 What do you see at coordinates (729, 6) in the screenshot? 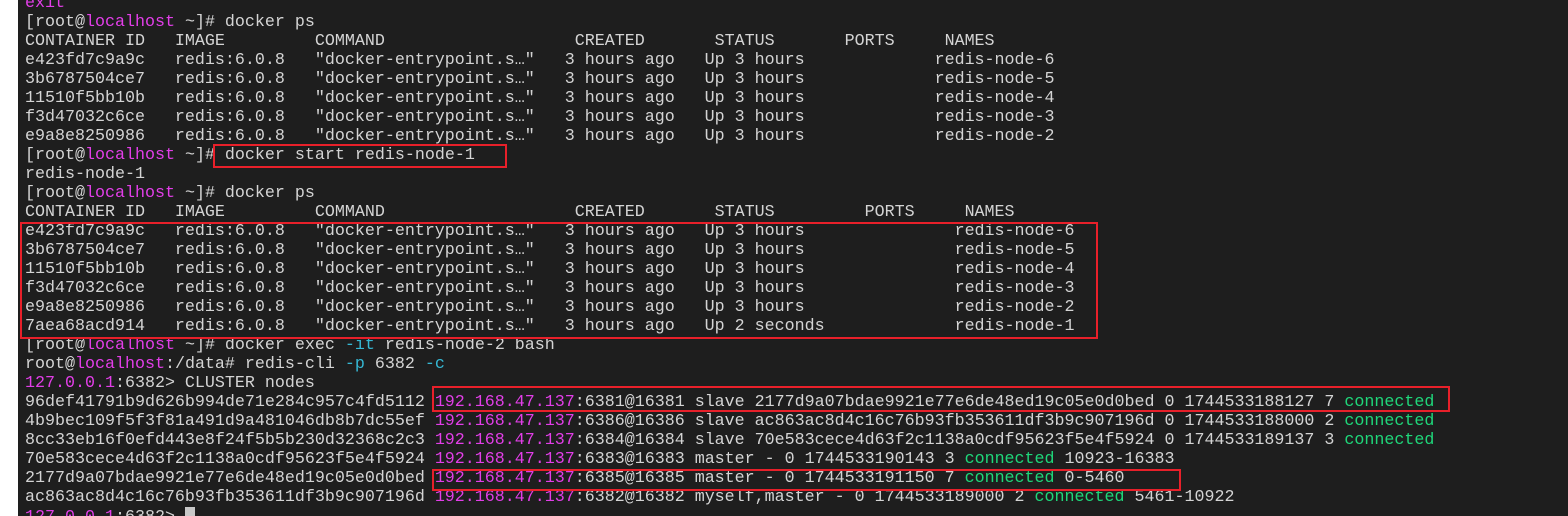
I see `terminal-line: exit` at bounding box center [729, 6].